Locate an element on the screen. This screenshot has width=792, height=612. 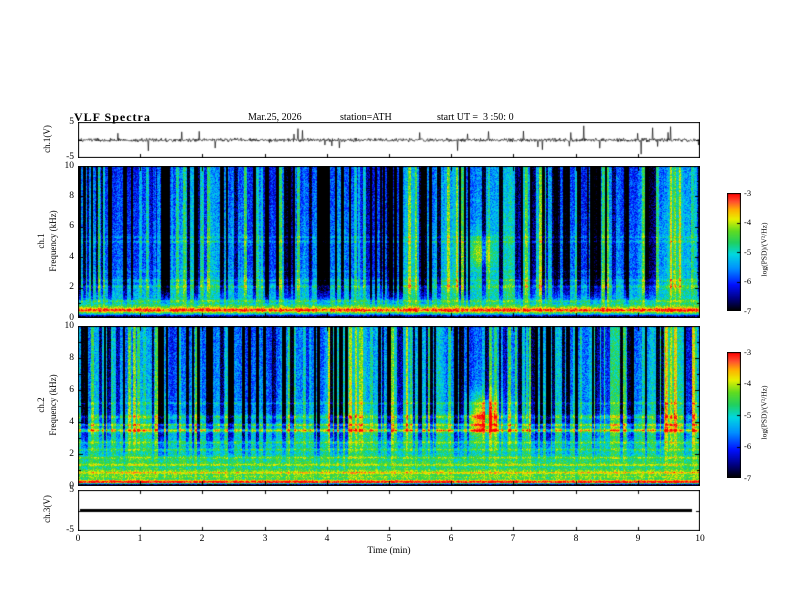
time-tick-label: 10 is located at coordinates (700, 539).